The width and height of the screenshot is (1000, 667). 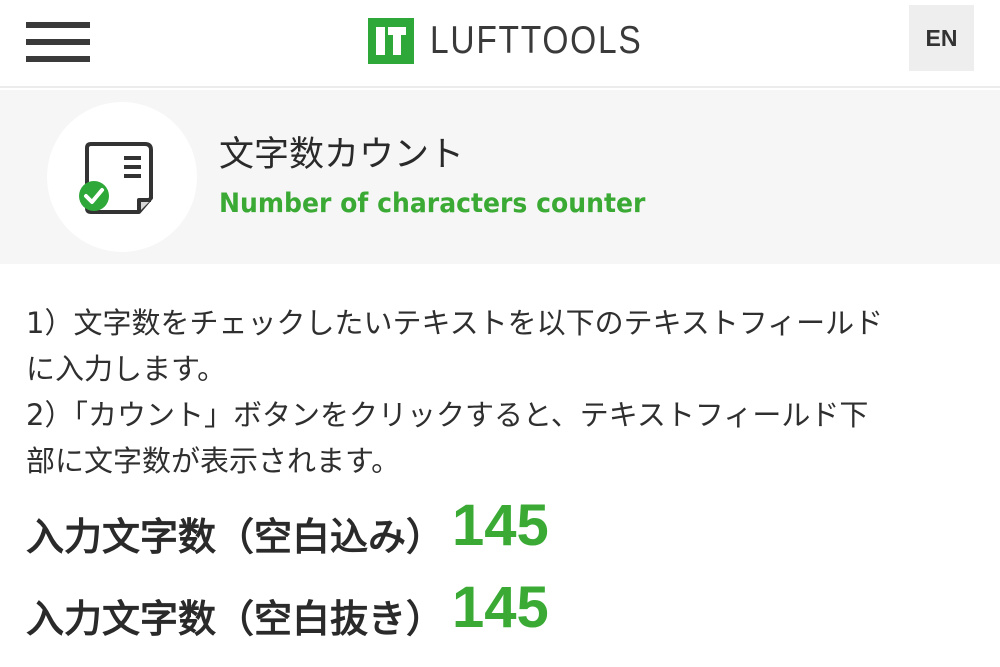 I want to click on count-label: 入力文字数（空白抜き）, so click(x=235, y=619).